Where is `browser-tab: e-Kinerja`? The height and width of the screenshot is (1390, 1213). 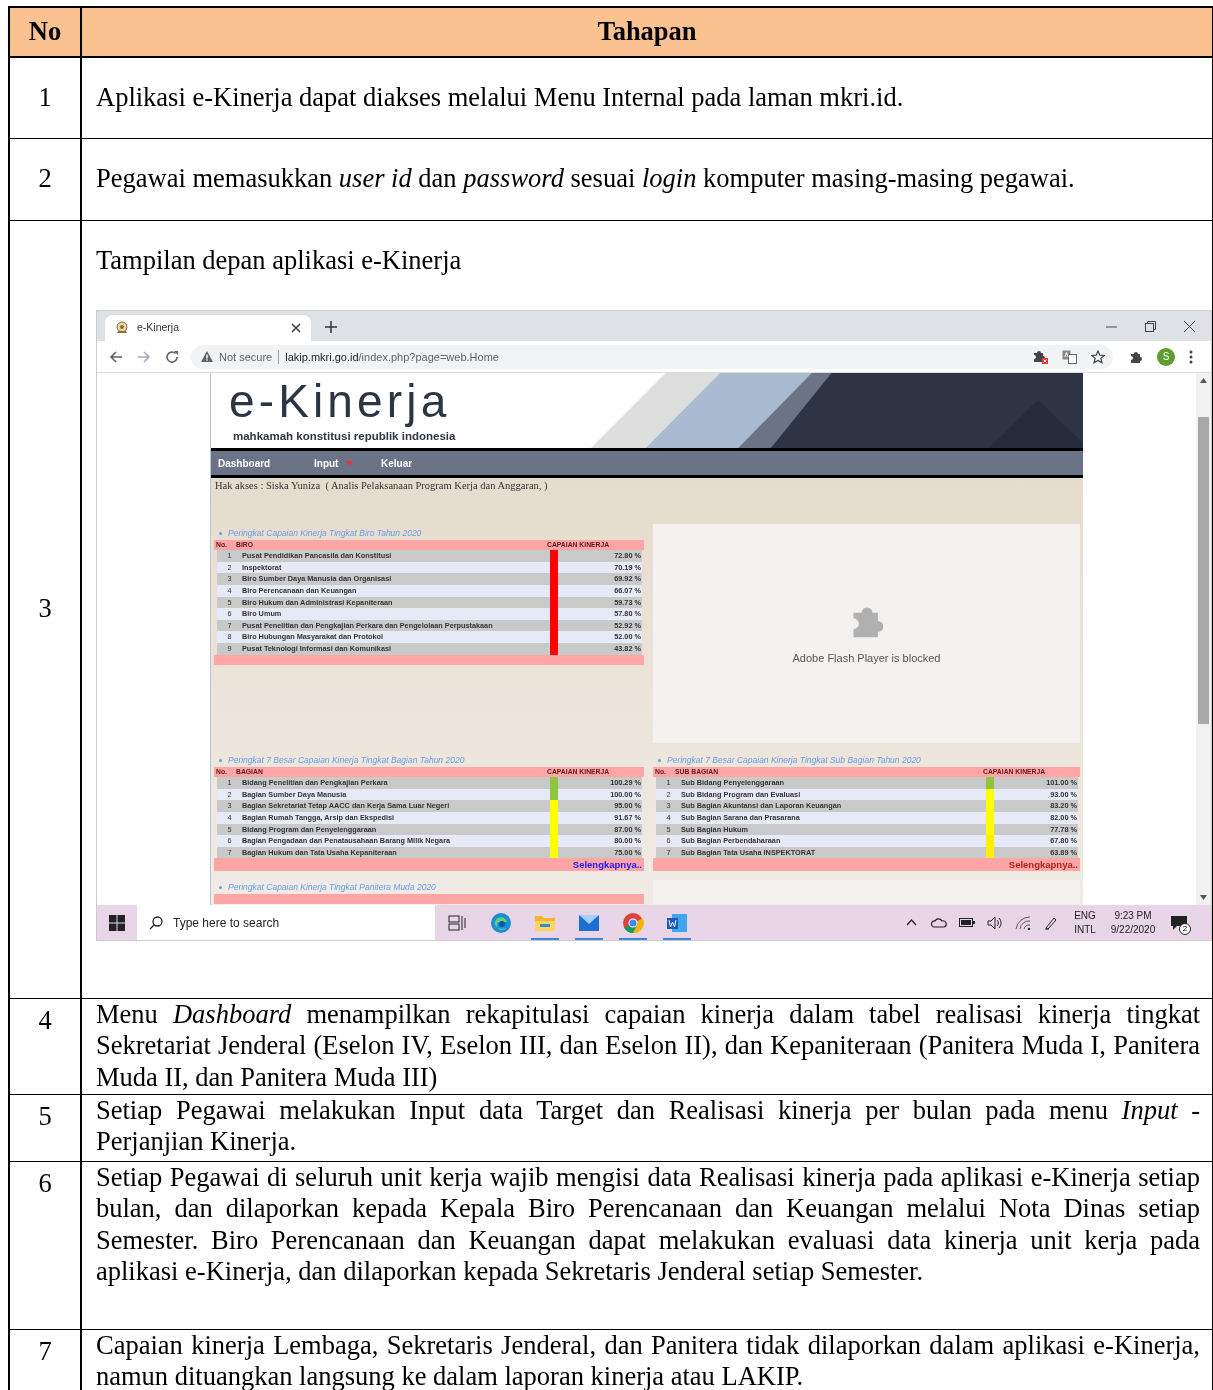 browser-tab: e-Kinerja is located at coordinates (208, 328).